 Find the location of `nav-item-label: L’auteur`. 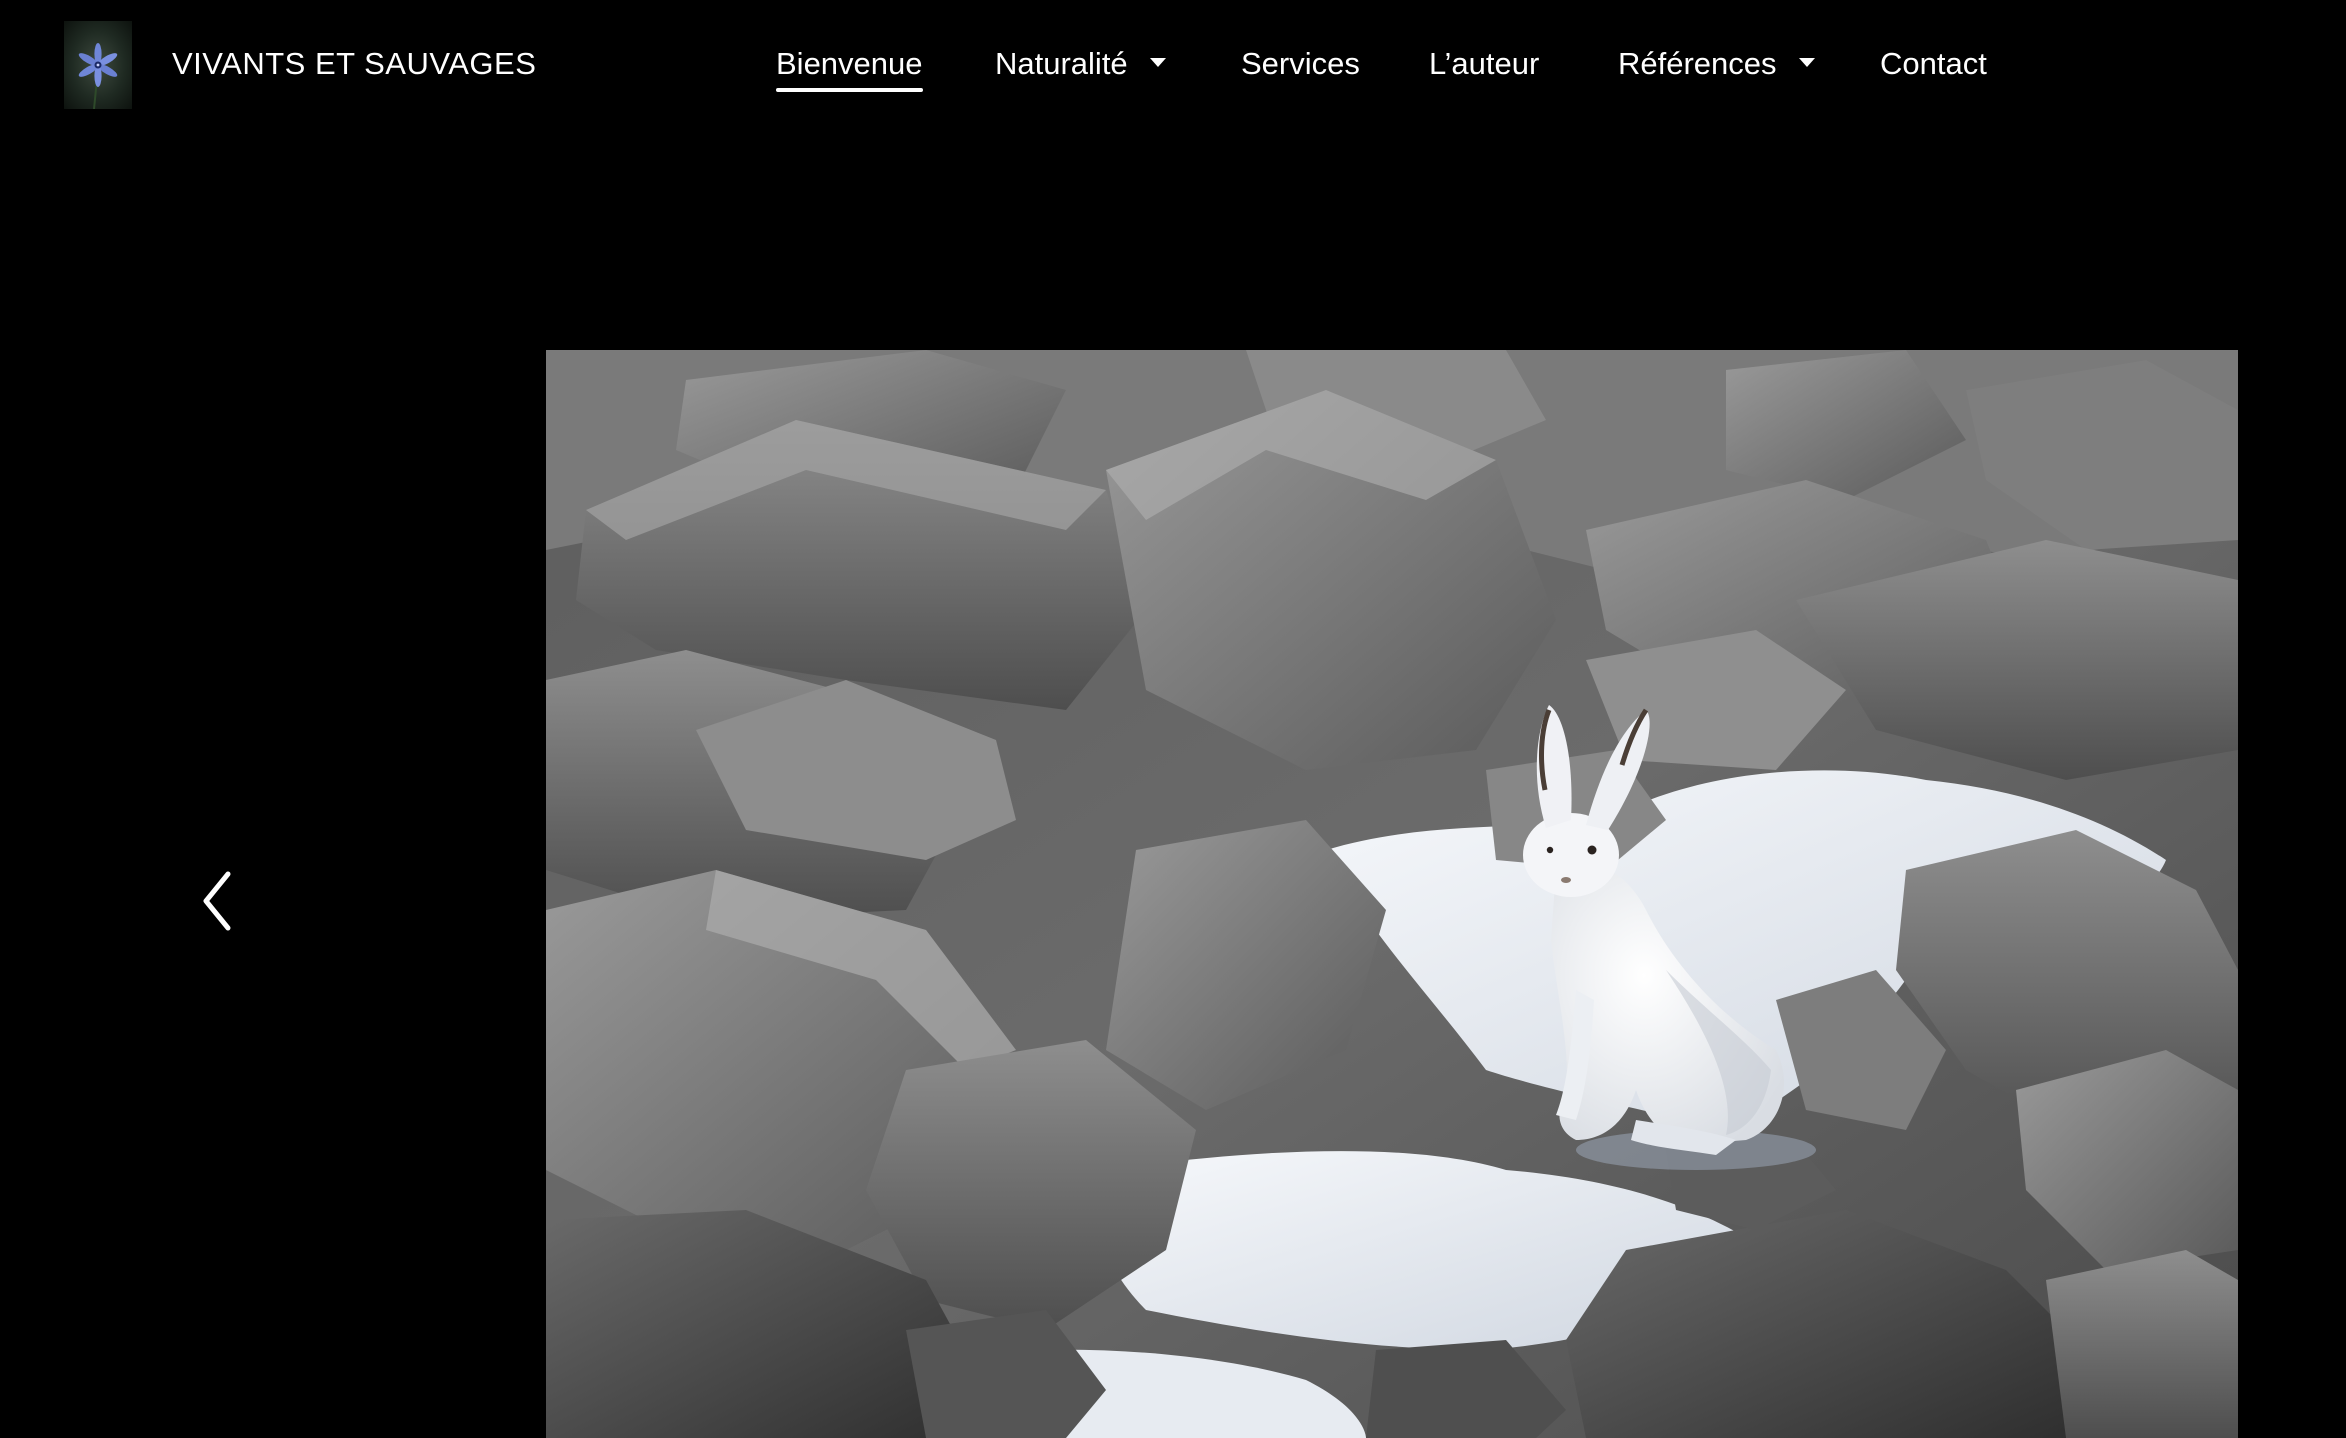

nav-item-label: L’auteur is located at coordinates (1484, 63).